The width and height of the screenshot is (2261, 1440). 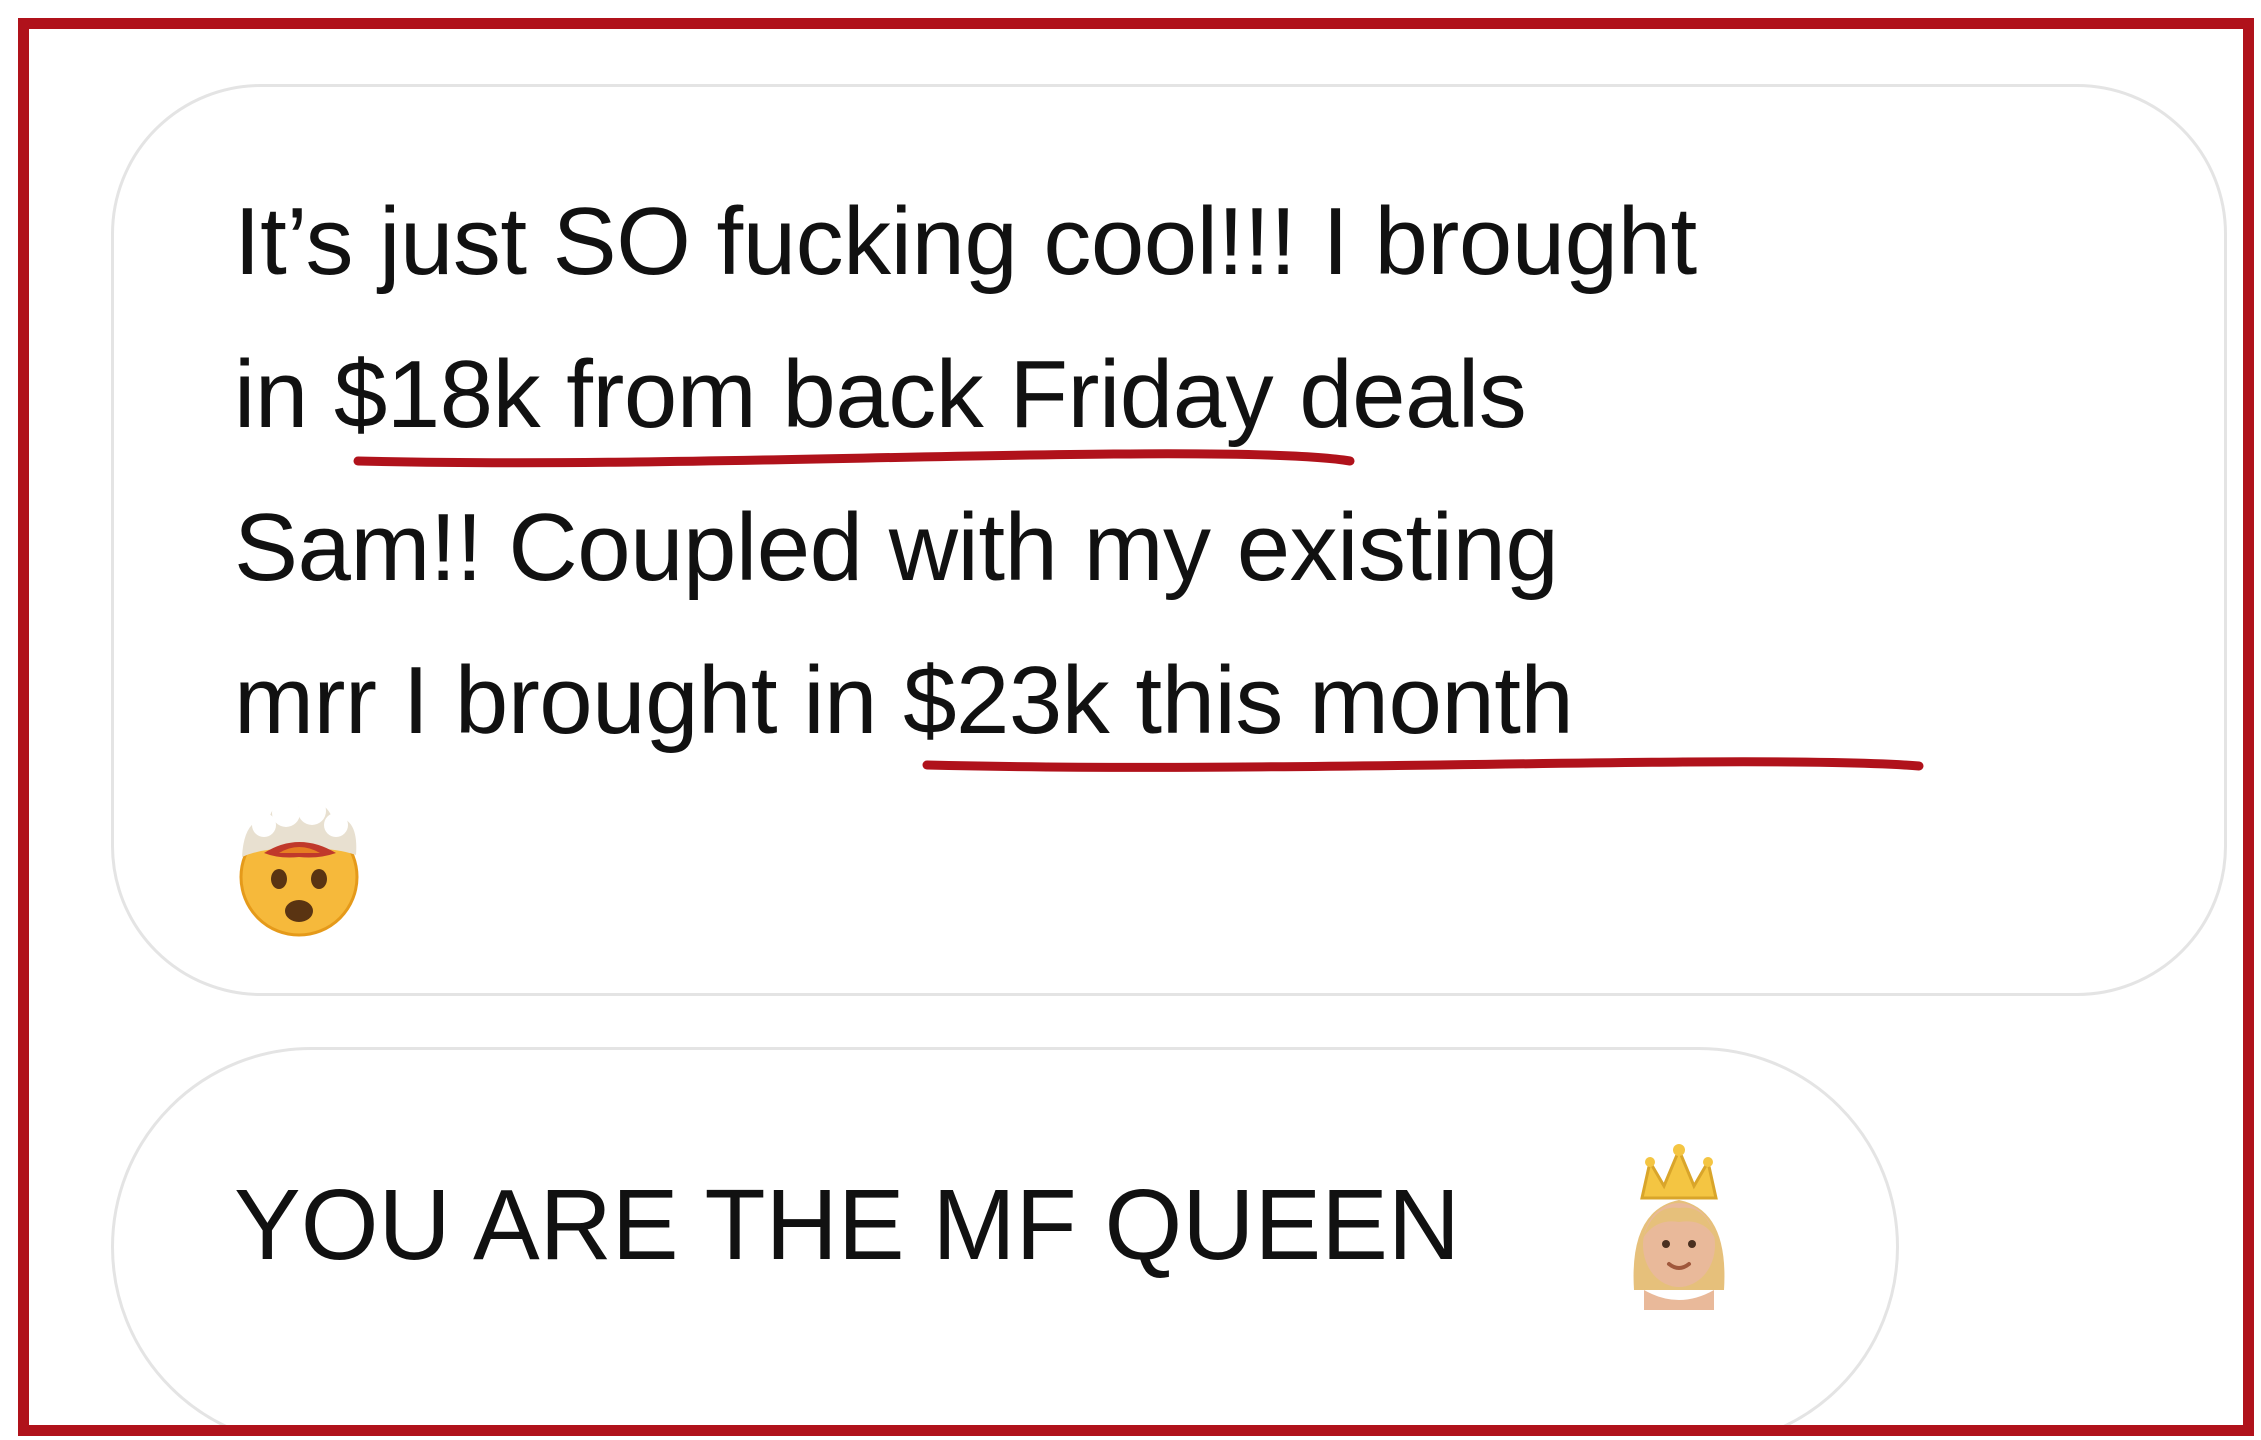 I want to click on highlighted-amount: $23k this month, so click(x=1413, y=700).